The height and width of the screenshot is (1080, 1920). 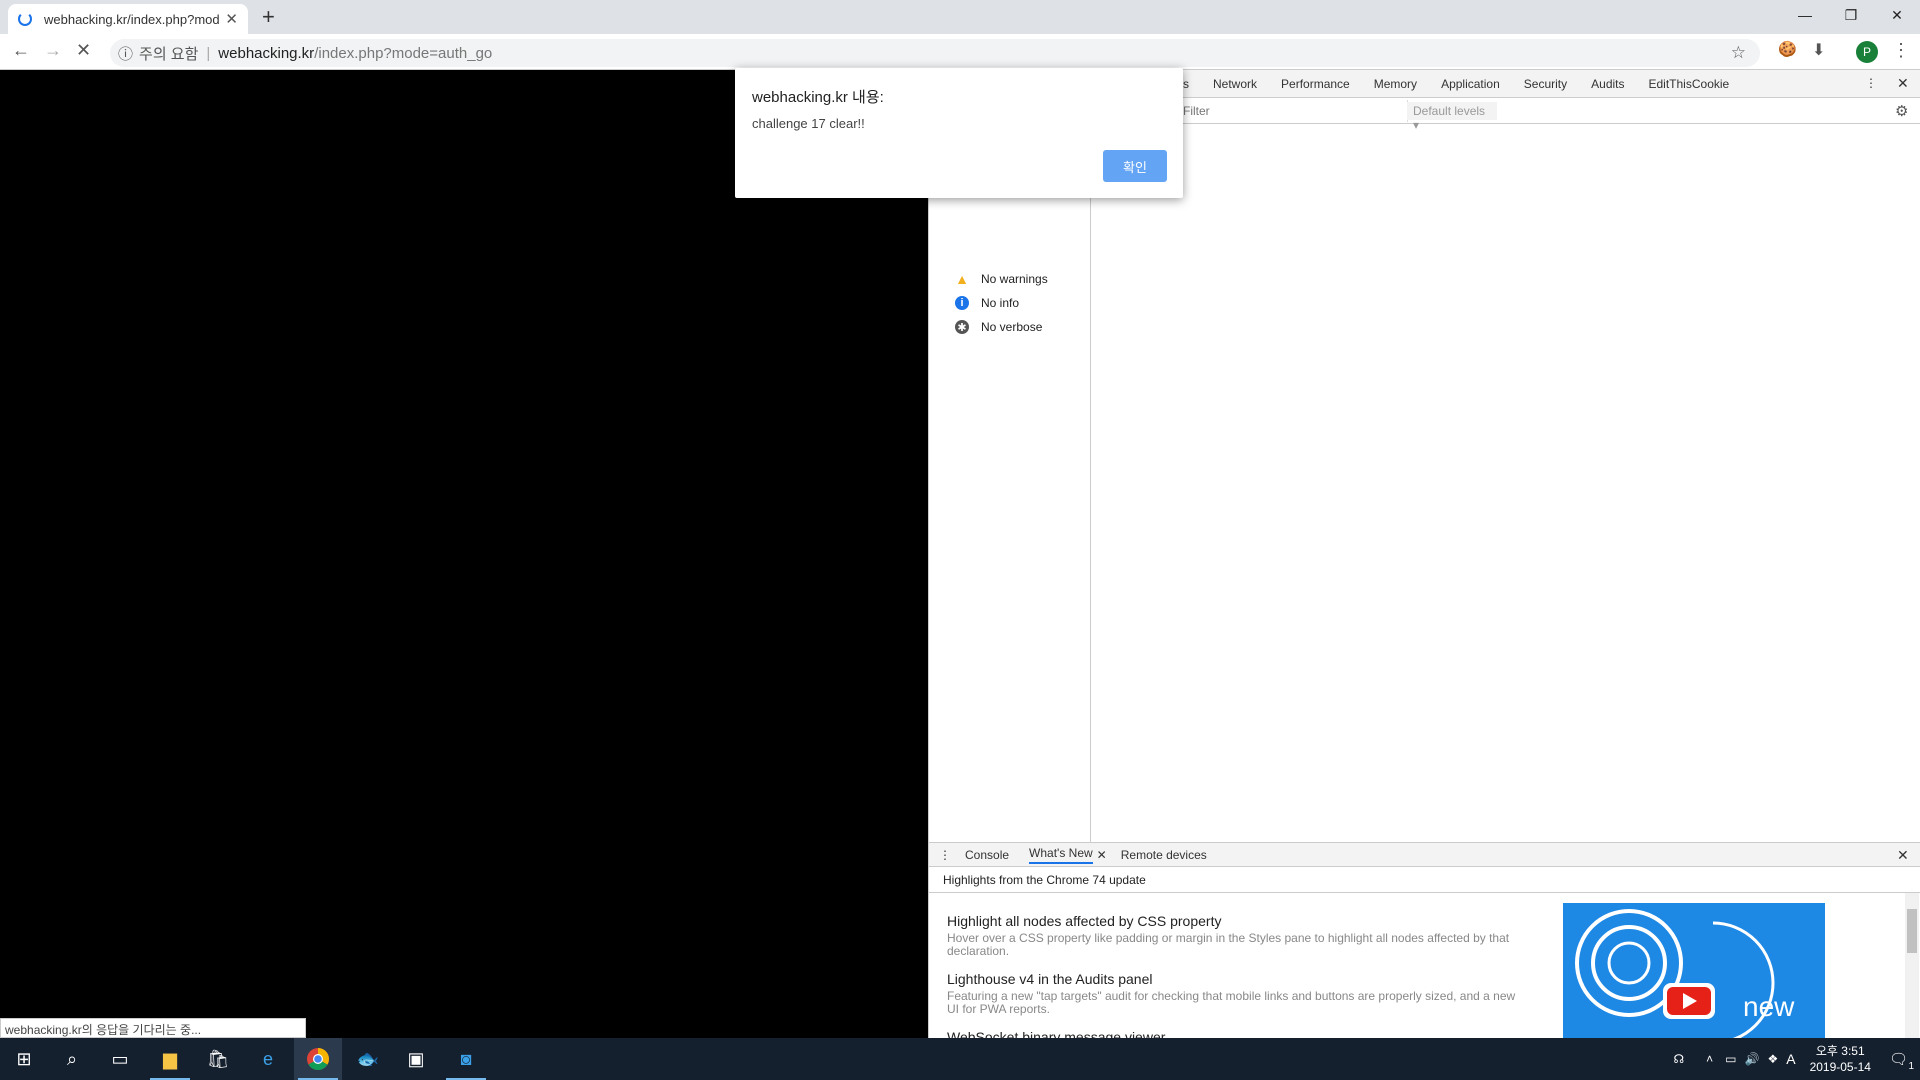 I want to click on drawer-tabs: ⋮ Console What's New ✕ Remote devices ✕, so click(x=1424, y=855).